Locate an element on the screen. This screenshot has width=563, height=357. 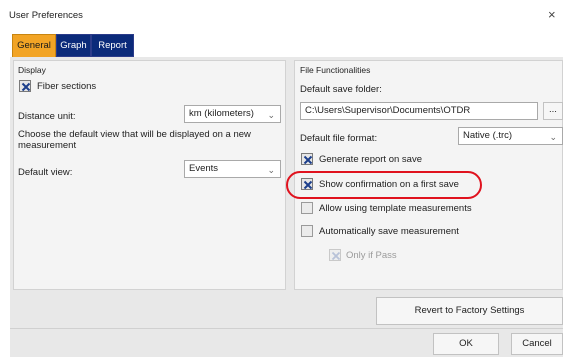
default-view-value: Events is located at coordinates (204, 168).